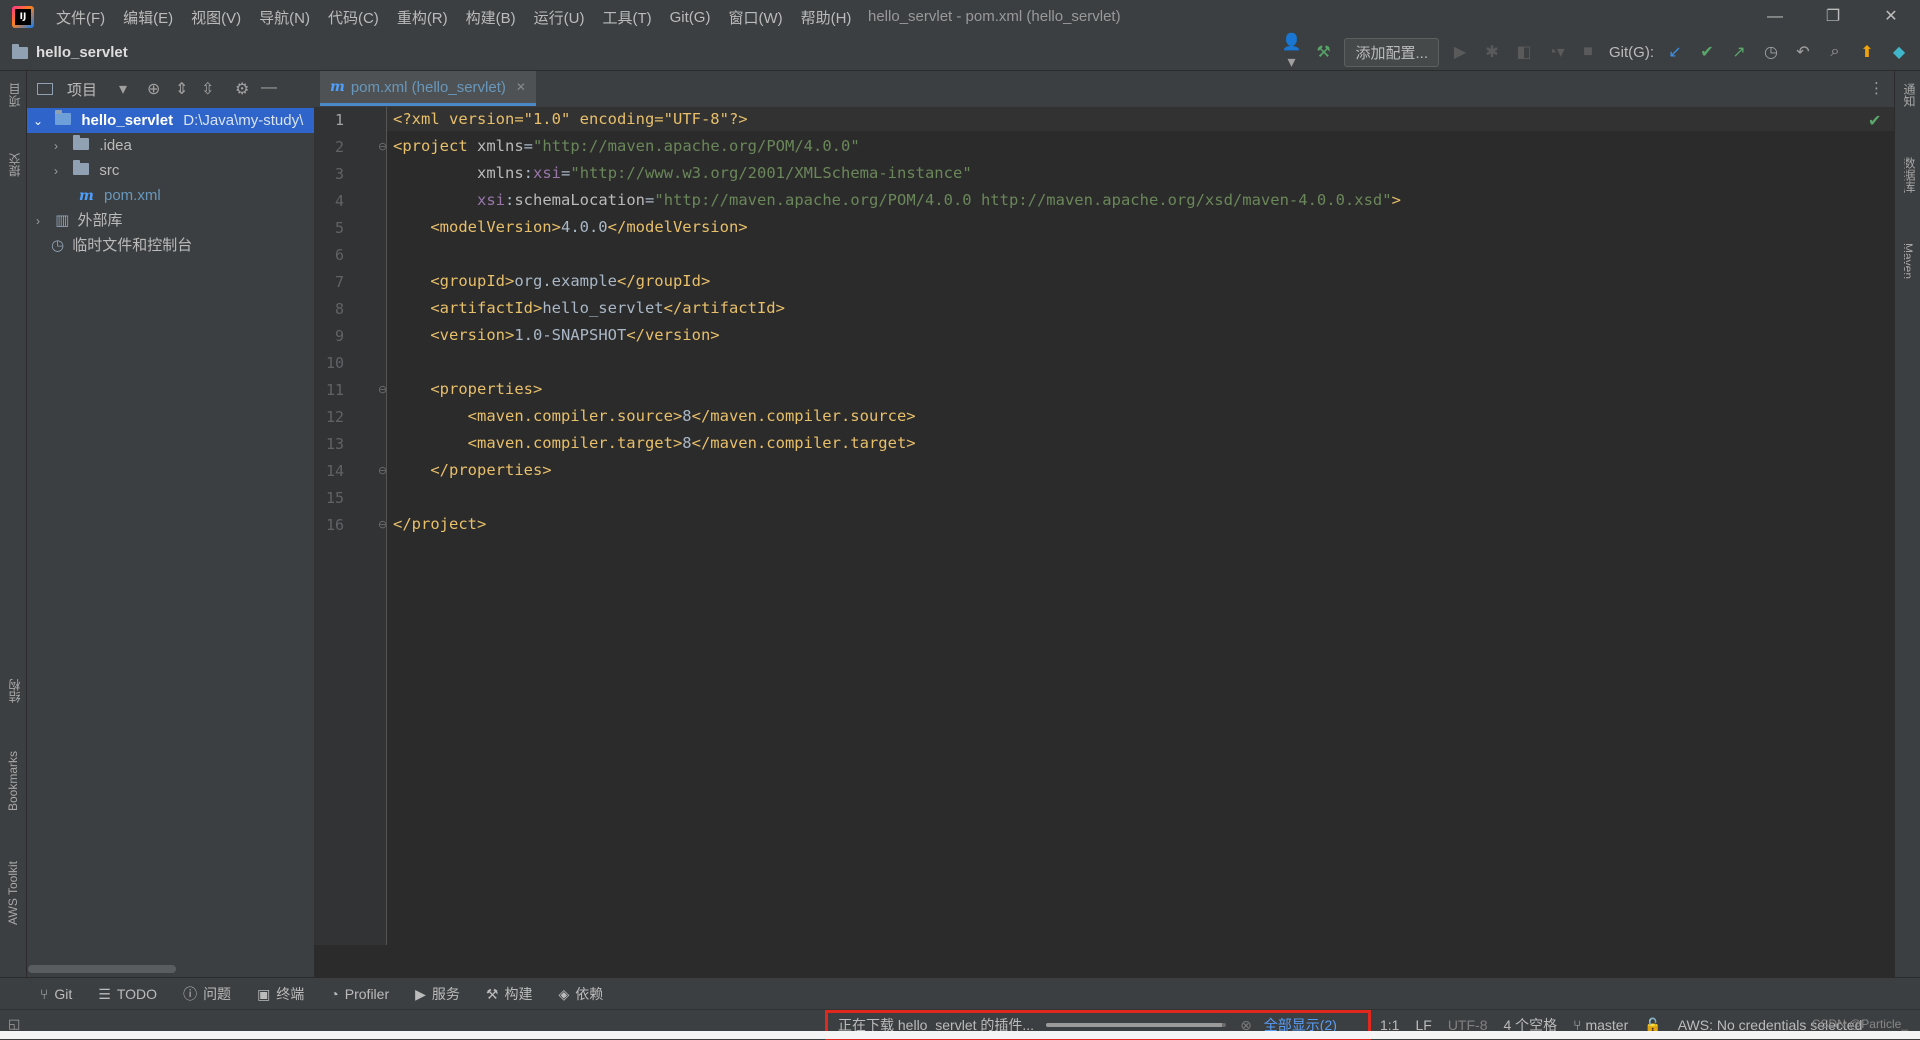 The image size is (1920, 1040). Describe the element at coordinates (826, 17) in the screenshot. I see `menu-item: 帮助(H)` at that location.